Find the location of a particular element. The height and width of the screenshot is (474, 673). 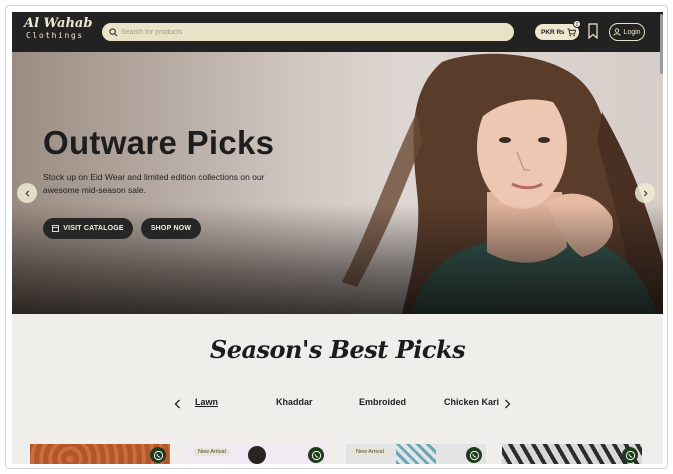

hero-next-button is located at coordinates (645, 193).